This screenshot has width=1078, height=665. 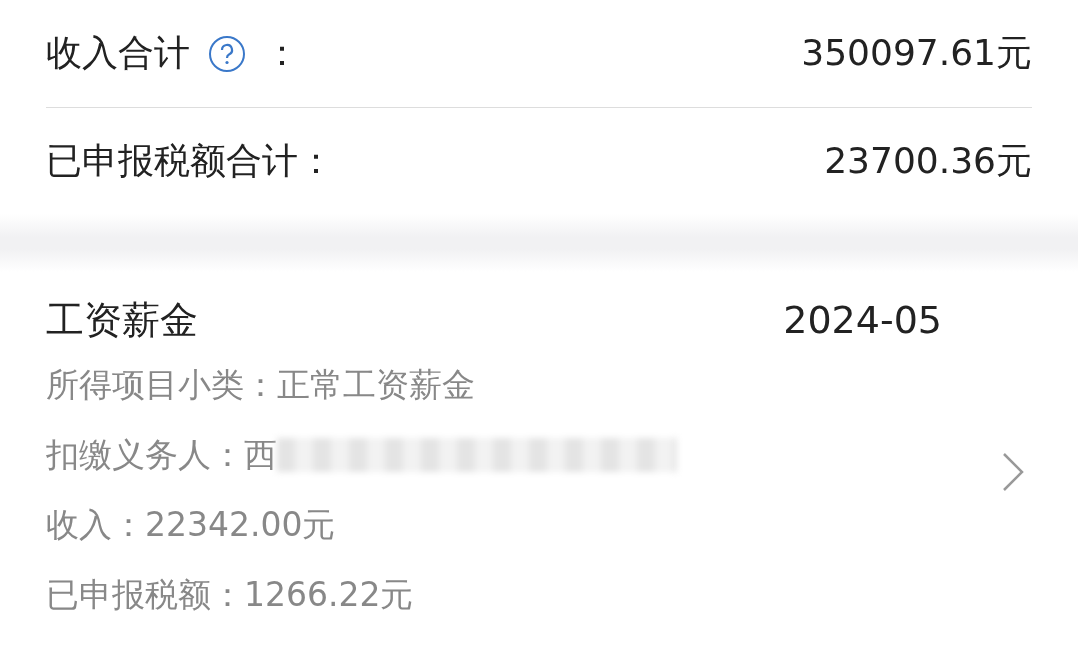 I want to click on colon: ：, so click(x=282, y=53).